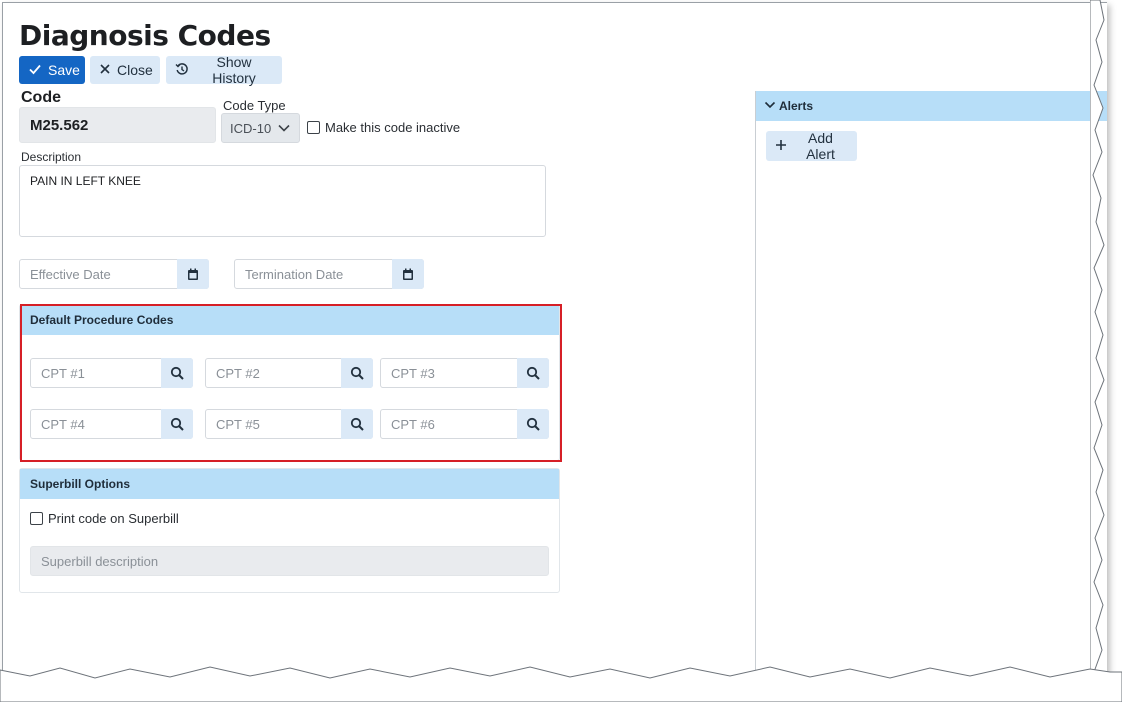 This screenshot has width=1122, height=702. I want to click on cpt-4-placeholder: CPT #4, so click(63, 424).